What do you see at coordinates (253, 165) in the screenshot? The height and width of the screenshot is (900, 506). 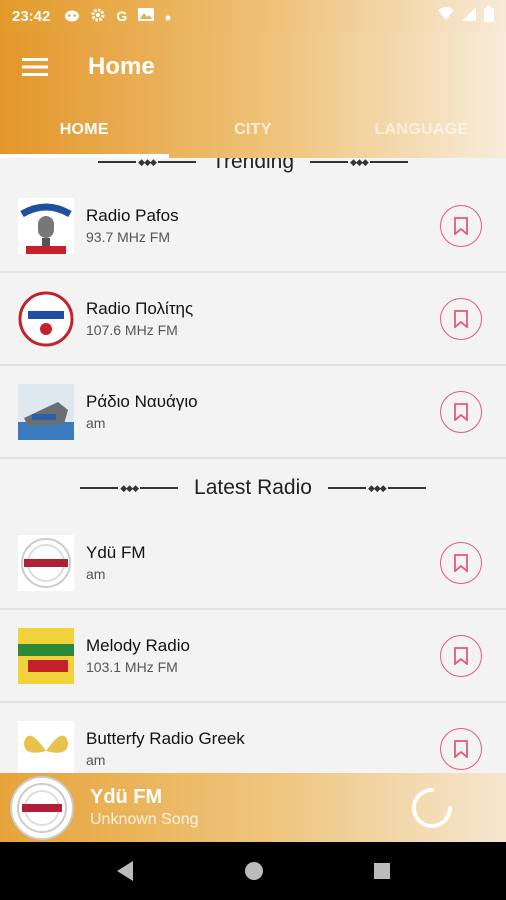 I see `section-title-trending: Trending` at bounding box center [253, 165].